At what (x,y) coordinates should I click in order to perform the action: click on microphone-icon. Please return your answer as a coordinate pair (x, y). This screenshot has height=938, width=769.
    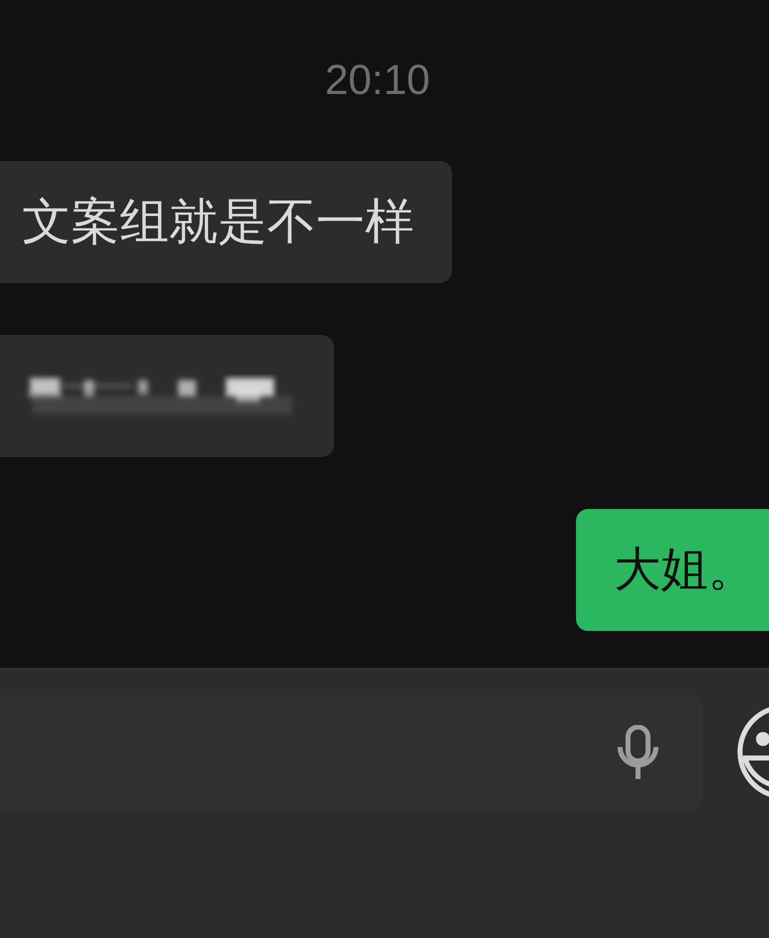
    Looking at the image, I should click on (638, 752).